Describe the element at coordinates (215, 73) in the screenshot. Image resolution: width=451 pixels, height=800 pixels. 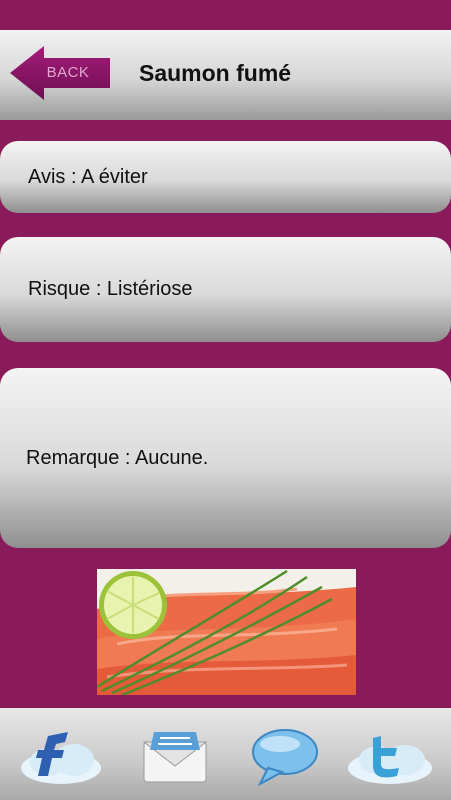
I see `page-title: Saumon fumé` at that location.